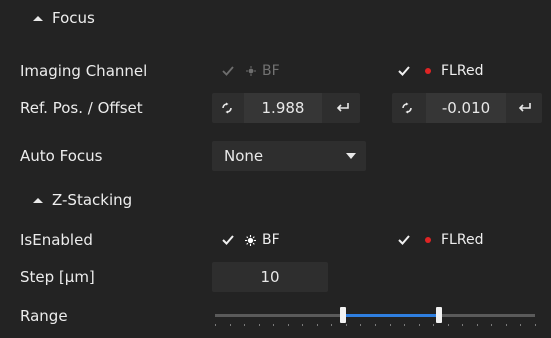  What do you see at coordinates (57, 277) in the screenshot?
I see `step-label: Step [µm]` at bounding box center [57, 277].